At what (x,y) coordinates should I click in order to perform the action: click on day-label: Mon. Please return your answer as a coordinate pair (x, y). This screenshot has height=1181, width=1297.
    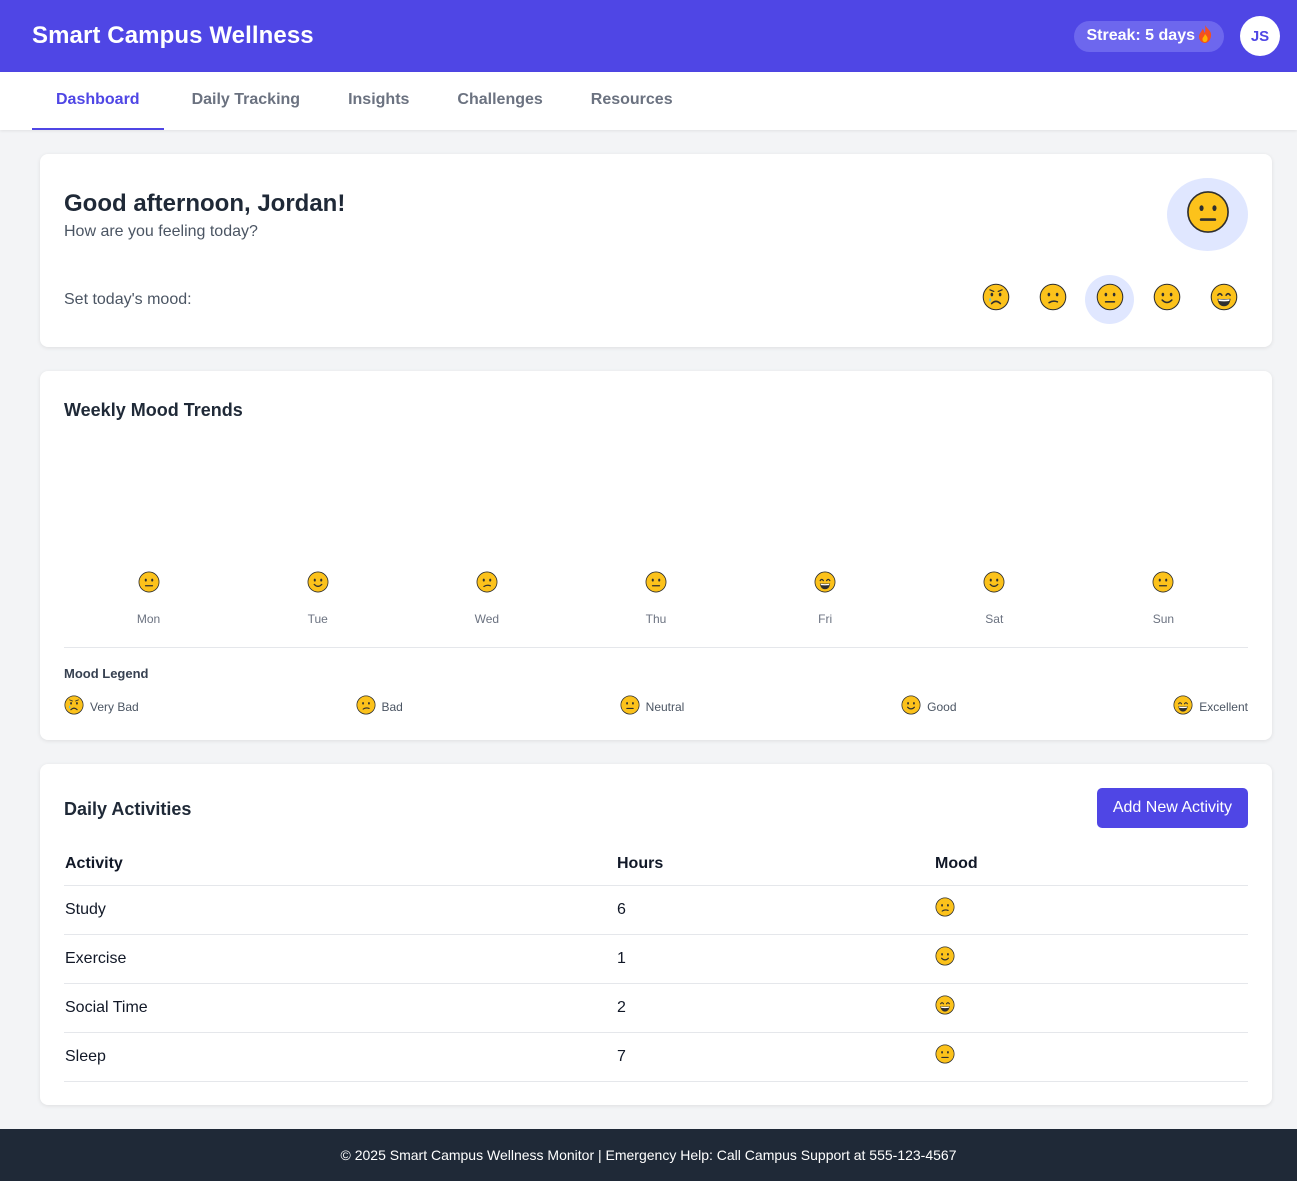
    Looking at the image, I should click on (148, 619).